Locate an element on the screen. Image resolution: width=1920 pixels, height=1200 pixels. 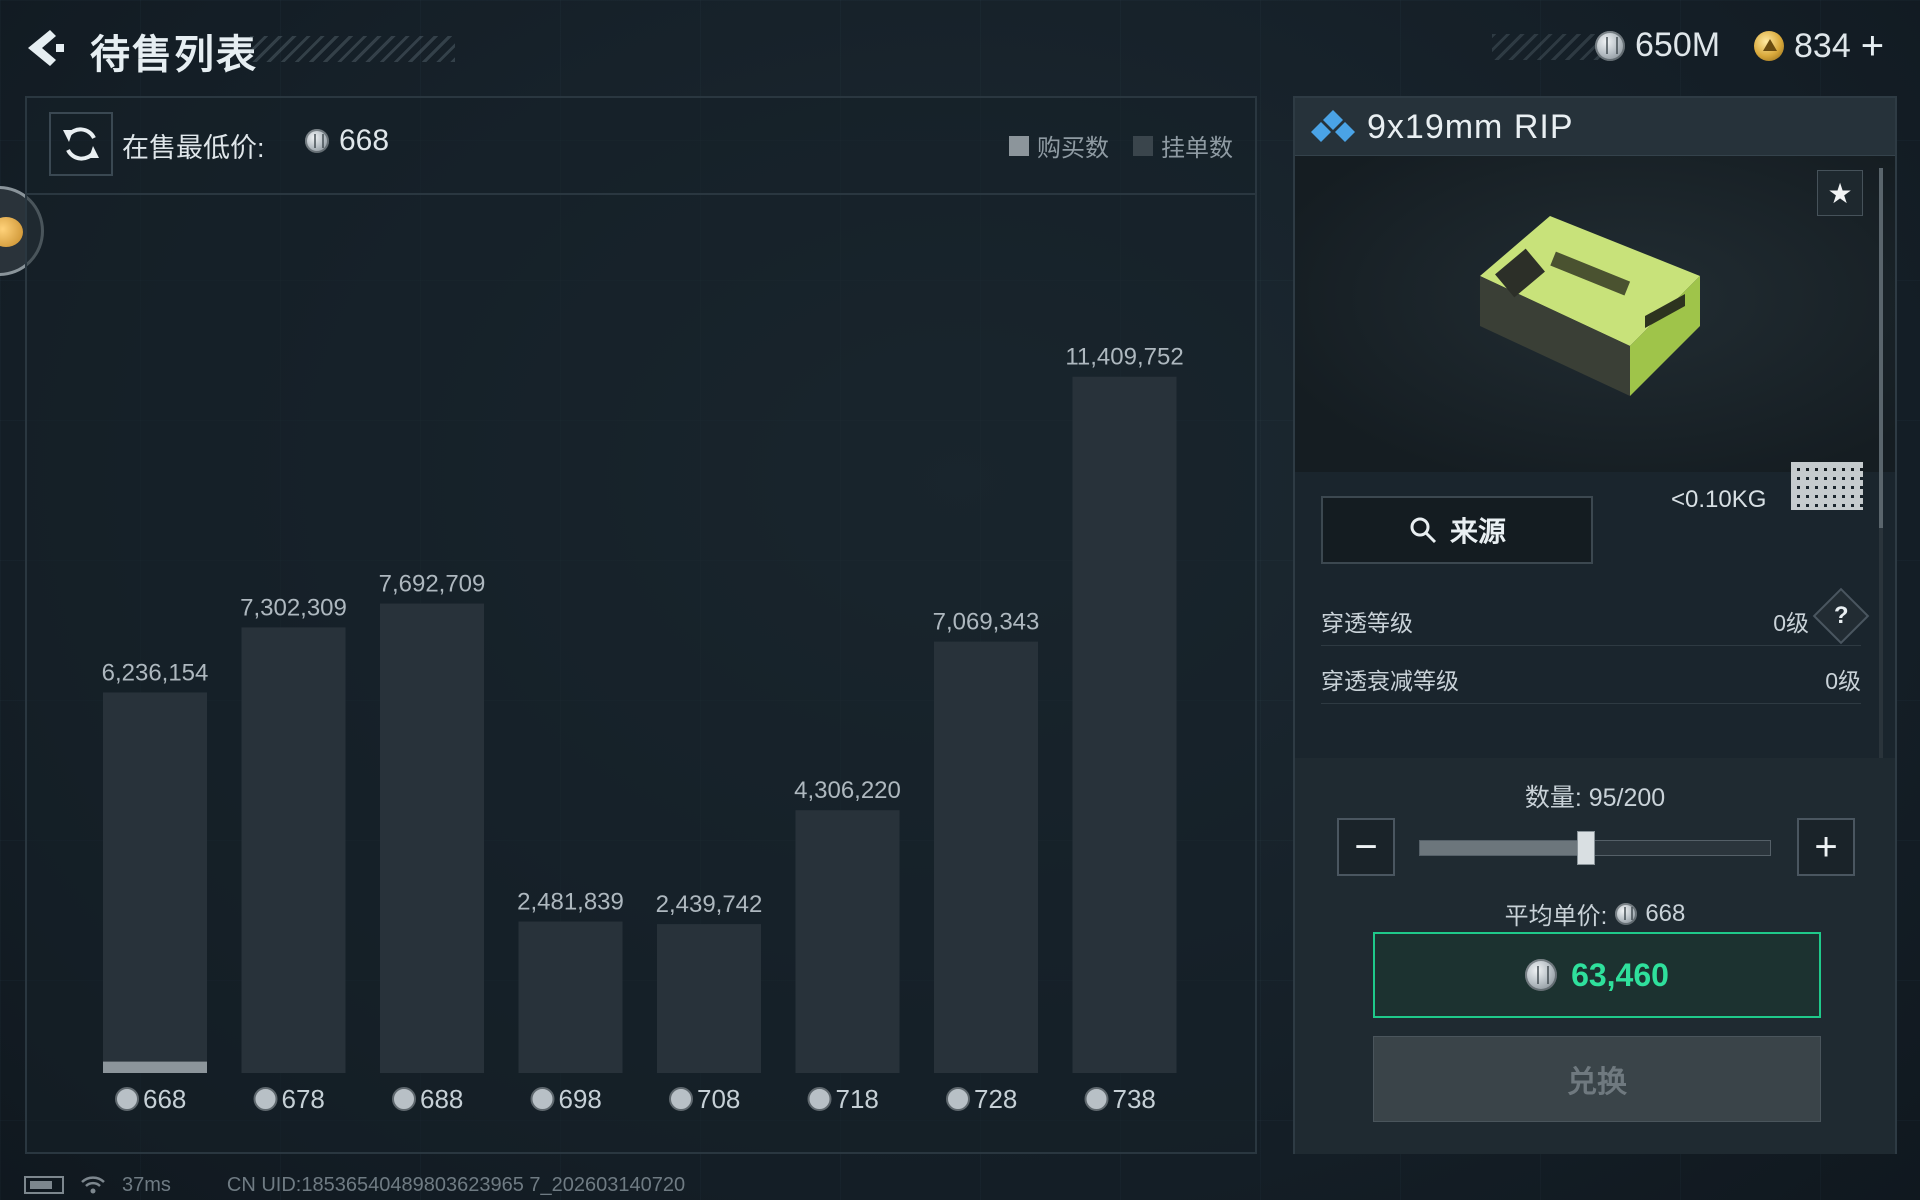
bar-value-label: 11,409,752 is located at coordinates (1124, 357).